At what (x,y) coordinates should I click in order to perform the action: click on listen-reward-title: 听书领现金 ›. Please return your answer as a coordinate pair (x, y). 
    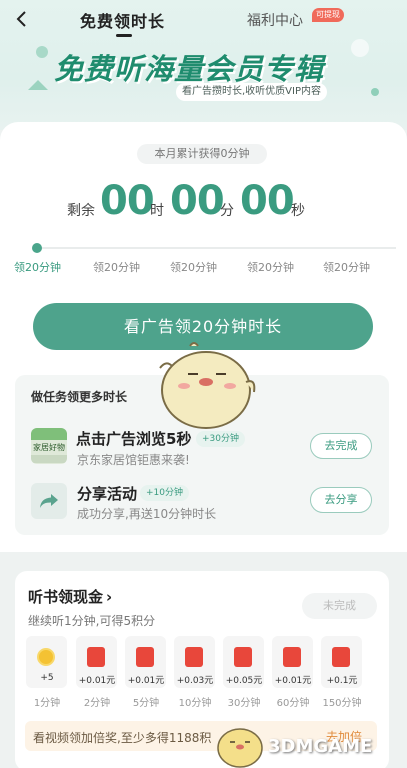
    Looking at the image, I should click on (70, 596).